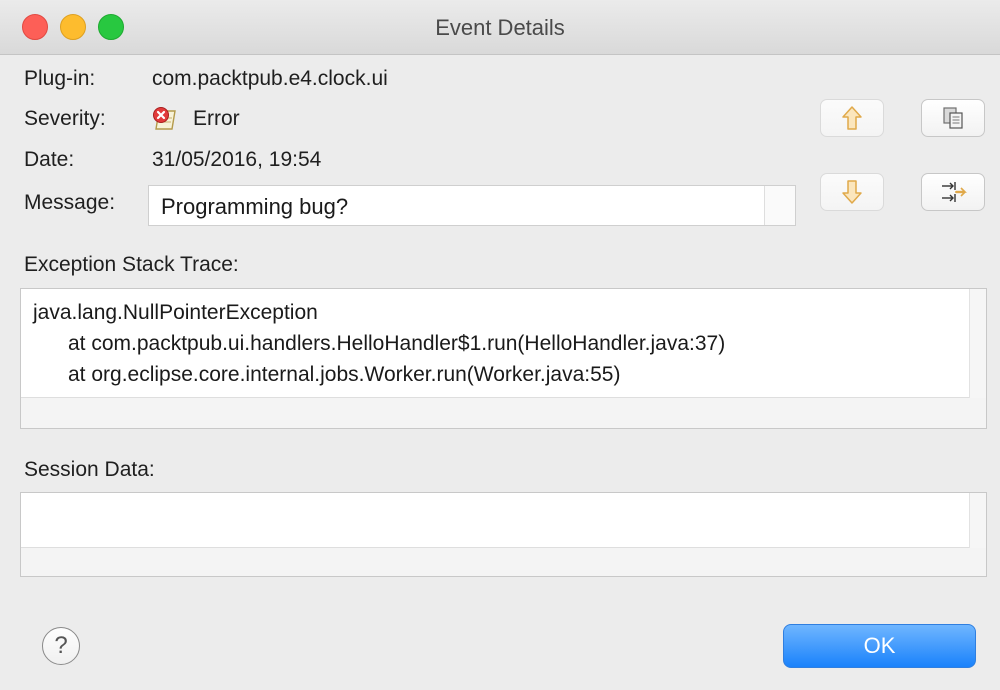 The width and height of the screenshot is (1000, 690). I want to click on message-scrollbar, so click(779, 205).